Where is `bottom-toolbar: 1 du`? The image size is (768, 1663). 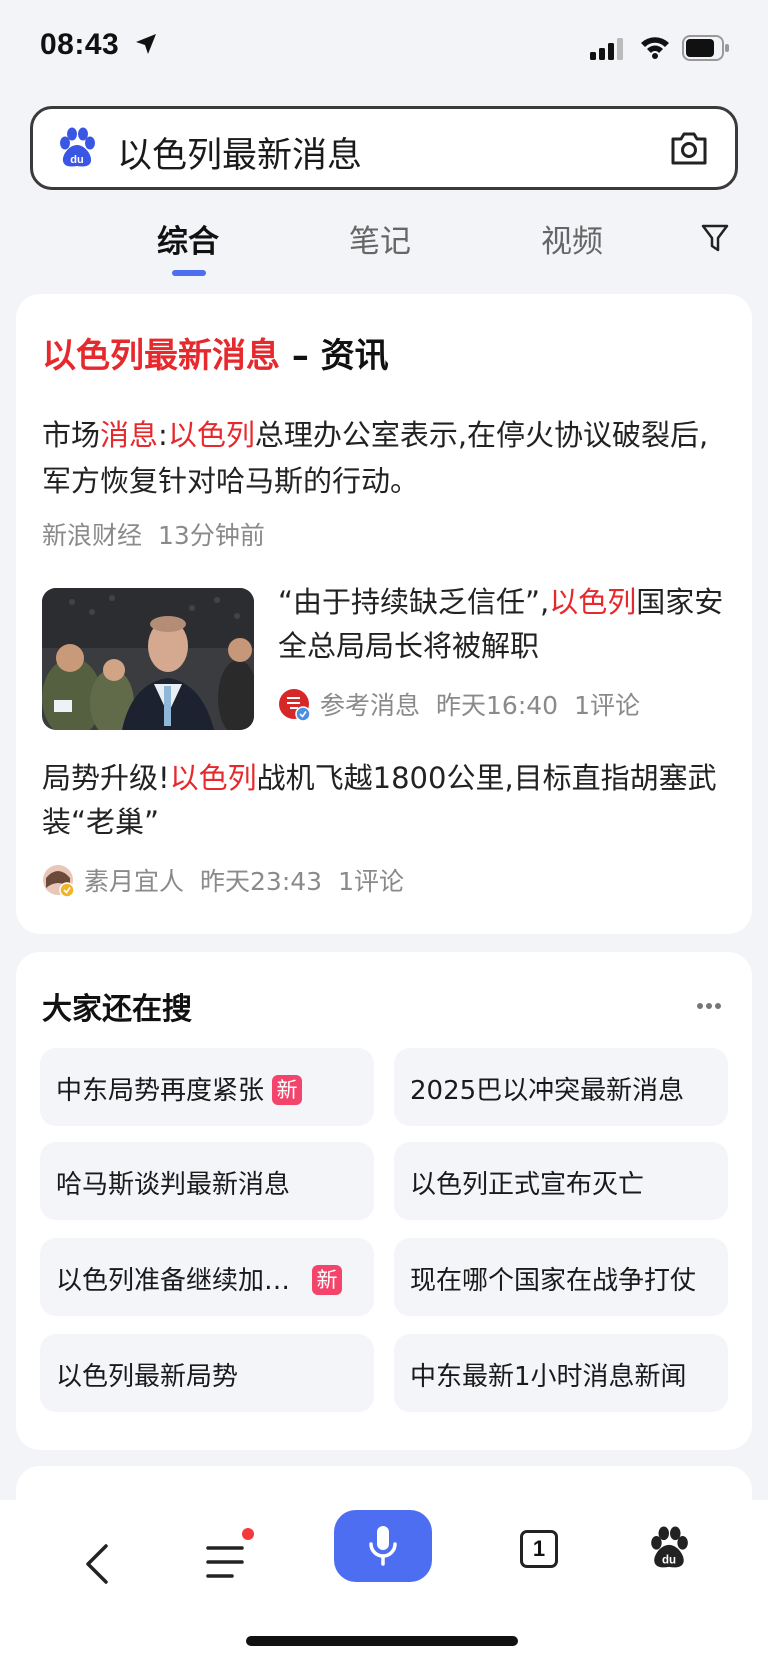
bottom-toolbar: 1 du is located at coordinates (384, 1581).